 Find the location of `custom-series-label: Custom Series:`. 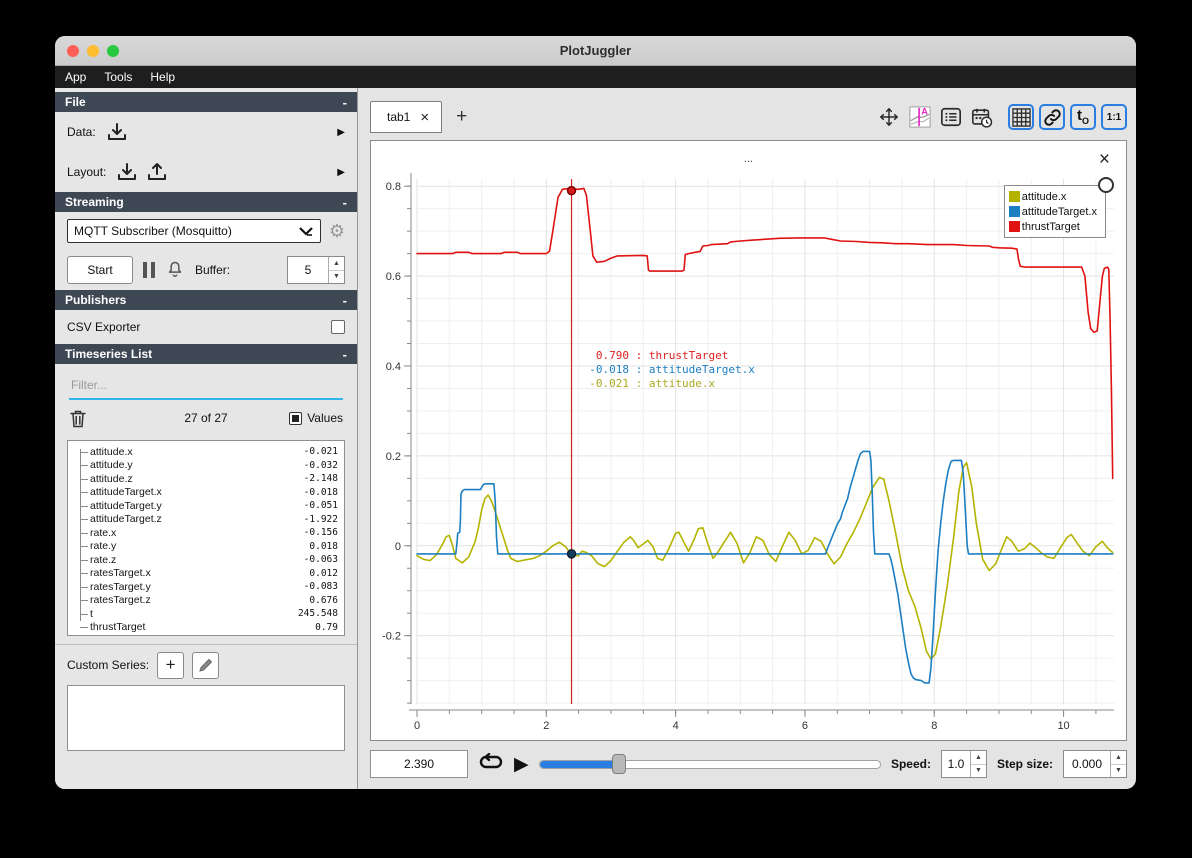

custom-series-label: Custom Series: is located at coordinates (108, 665).